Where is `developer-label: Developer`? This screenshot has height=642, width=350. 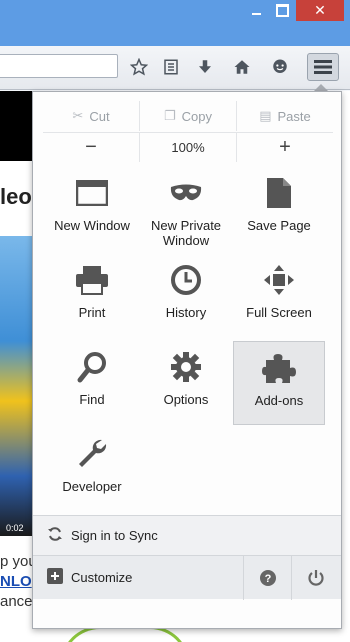 developer-label: Developer is located at coordinates (92, 486).